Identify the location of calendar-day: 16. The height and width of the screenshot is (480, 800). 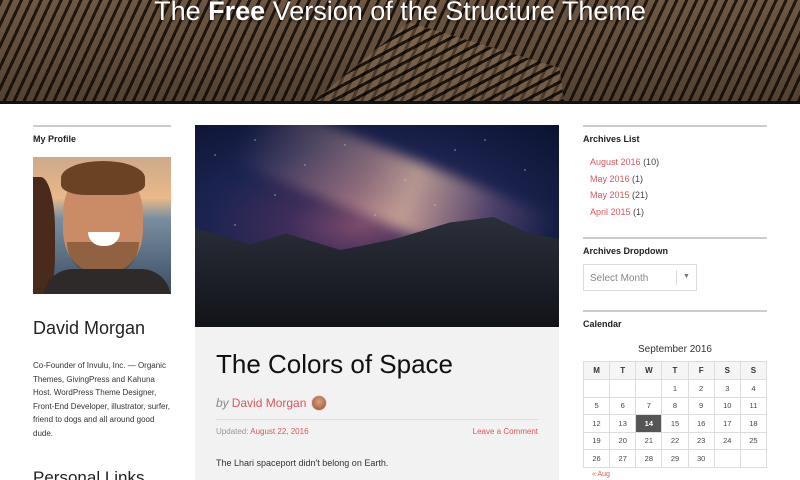
(701, 423).